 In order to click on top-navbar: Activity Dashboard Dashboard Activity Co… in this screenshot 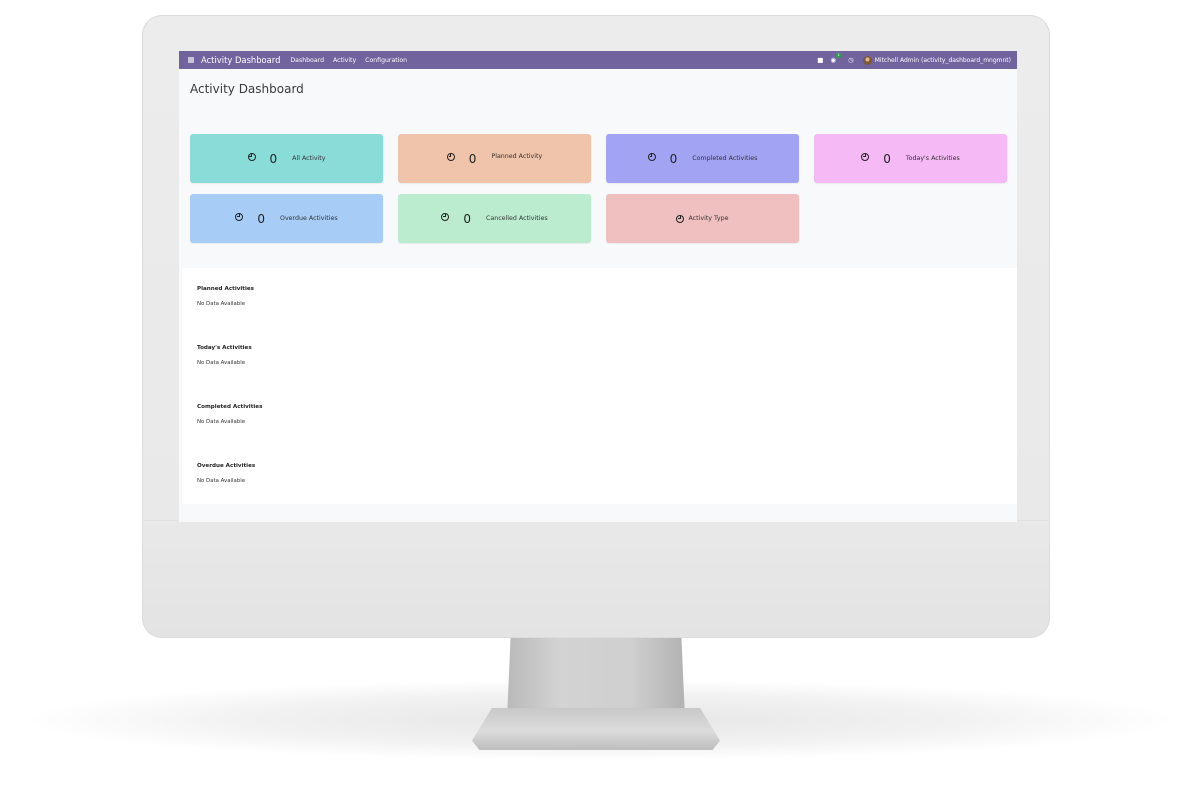, I will do `click(598, 60)`.